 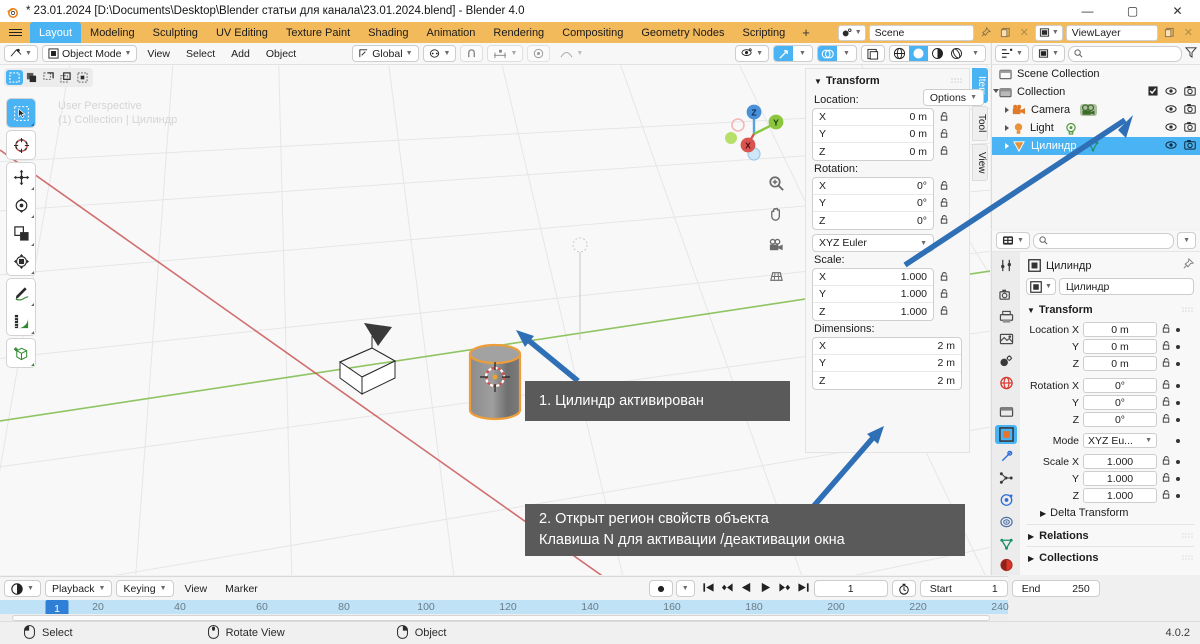 I want to click on properties-options-button: ▼, so click(x=1186, y=240).